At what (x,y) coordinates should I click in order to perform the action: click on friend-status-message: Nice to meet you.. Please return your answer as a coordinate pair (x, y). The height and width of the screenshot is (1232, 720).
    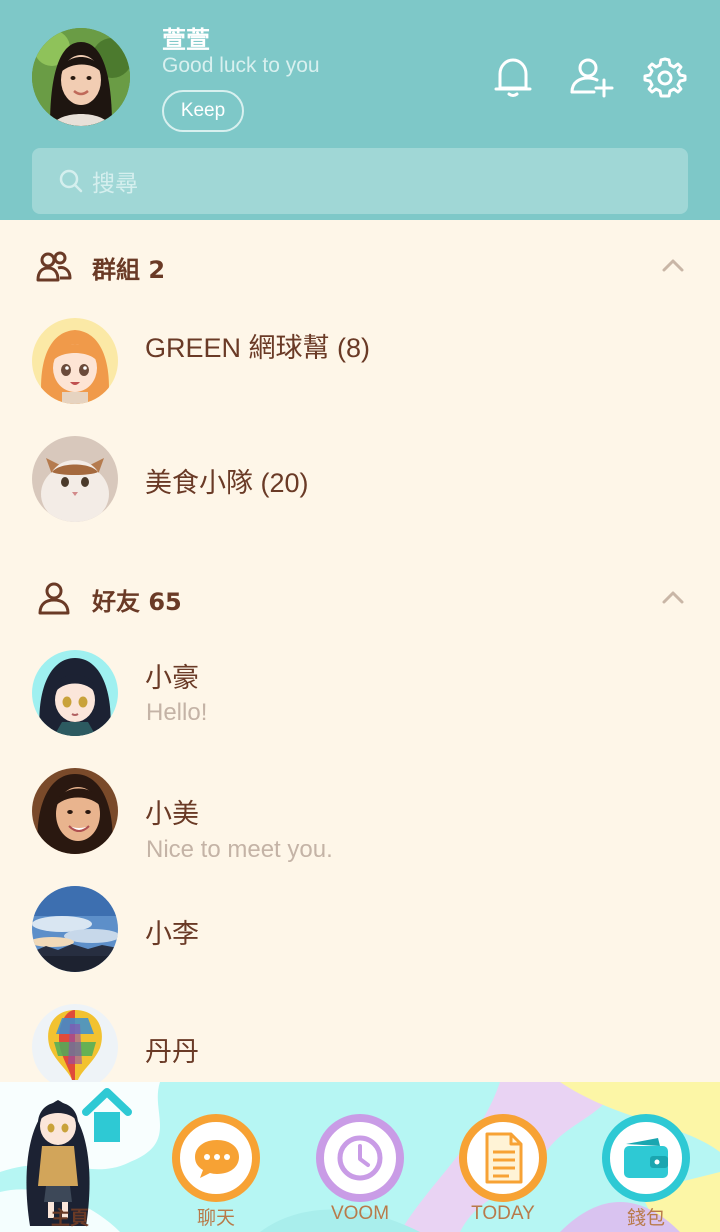
    Looking at the image, I should click on (239, 849).